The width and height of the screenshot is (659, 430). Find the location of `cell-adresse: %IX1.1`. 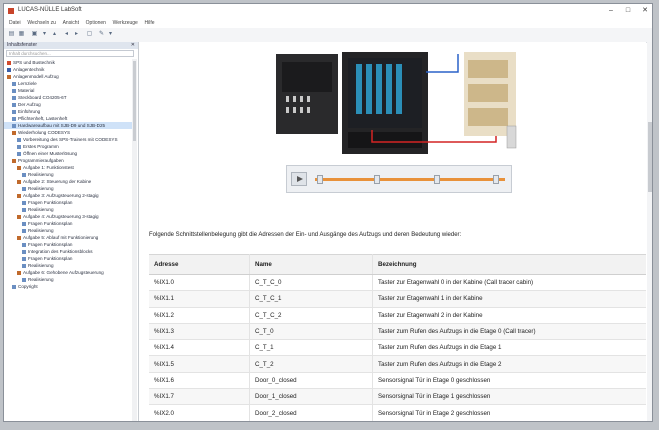

cell-adresse: %IX1.1 is located at coordinates (199, 299).